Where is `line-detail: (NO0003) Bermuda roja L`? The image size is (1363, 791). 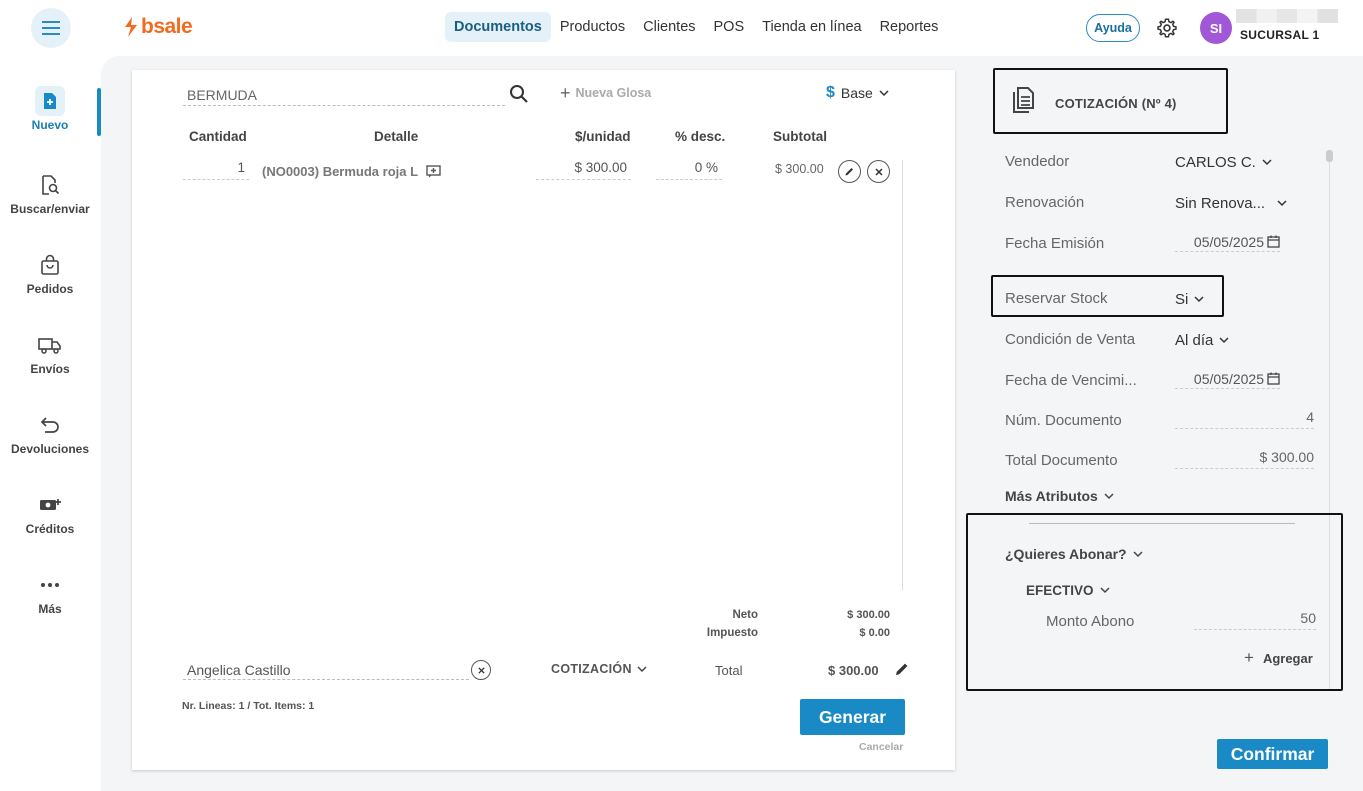 line-detail: (NO0003) Bermuda roja L is located at coordinates (351, 171).